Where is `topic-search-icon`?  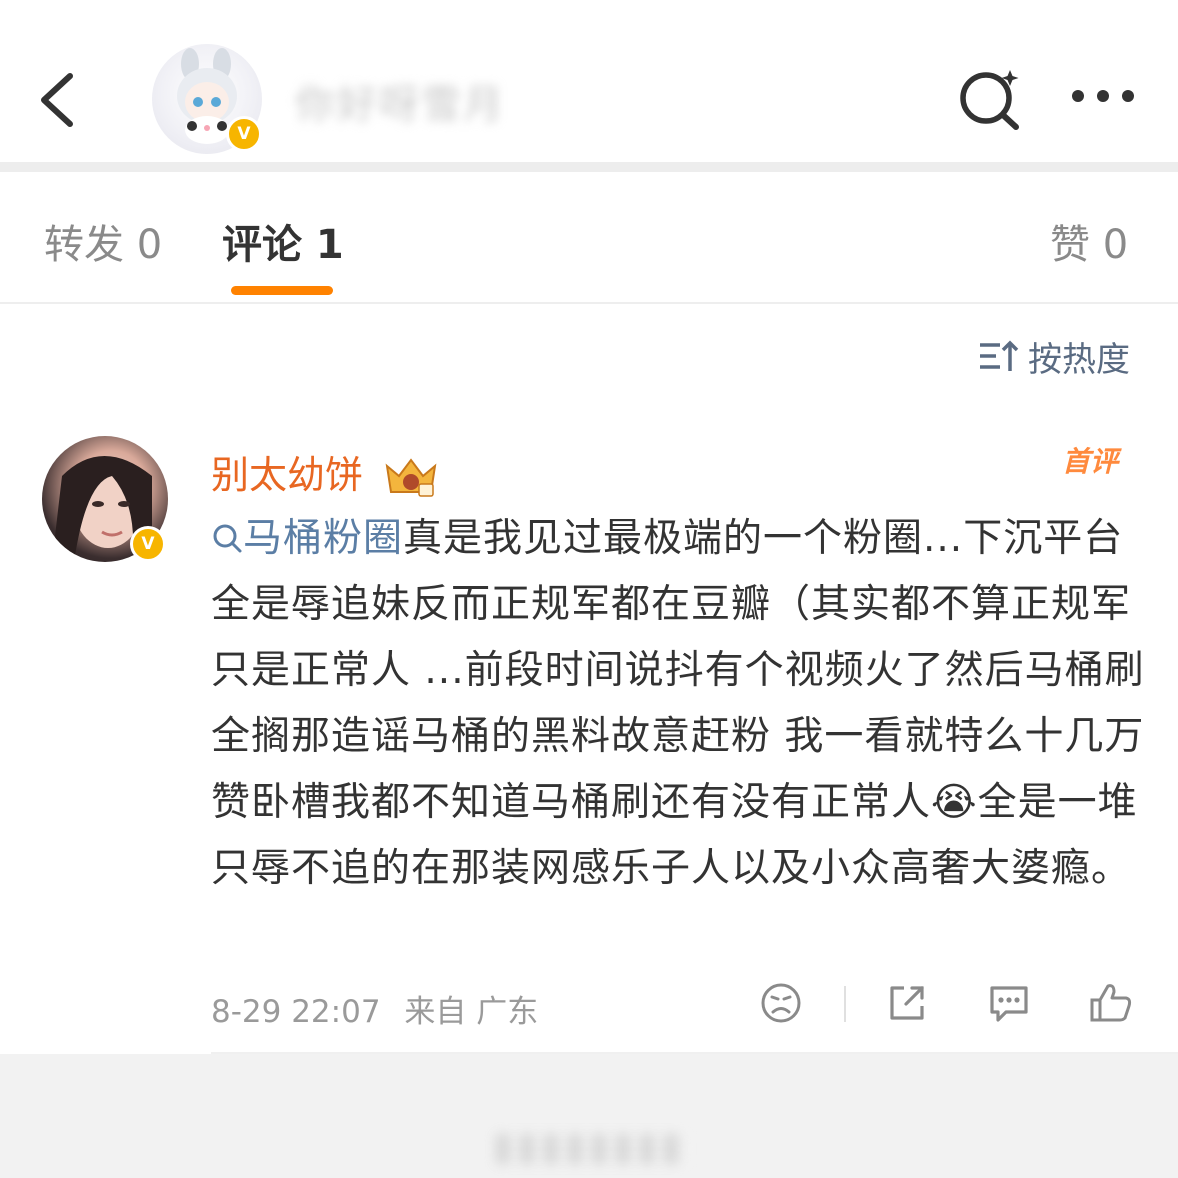
topic-search-icon is located at coordinates (227, 538).